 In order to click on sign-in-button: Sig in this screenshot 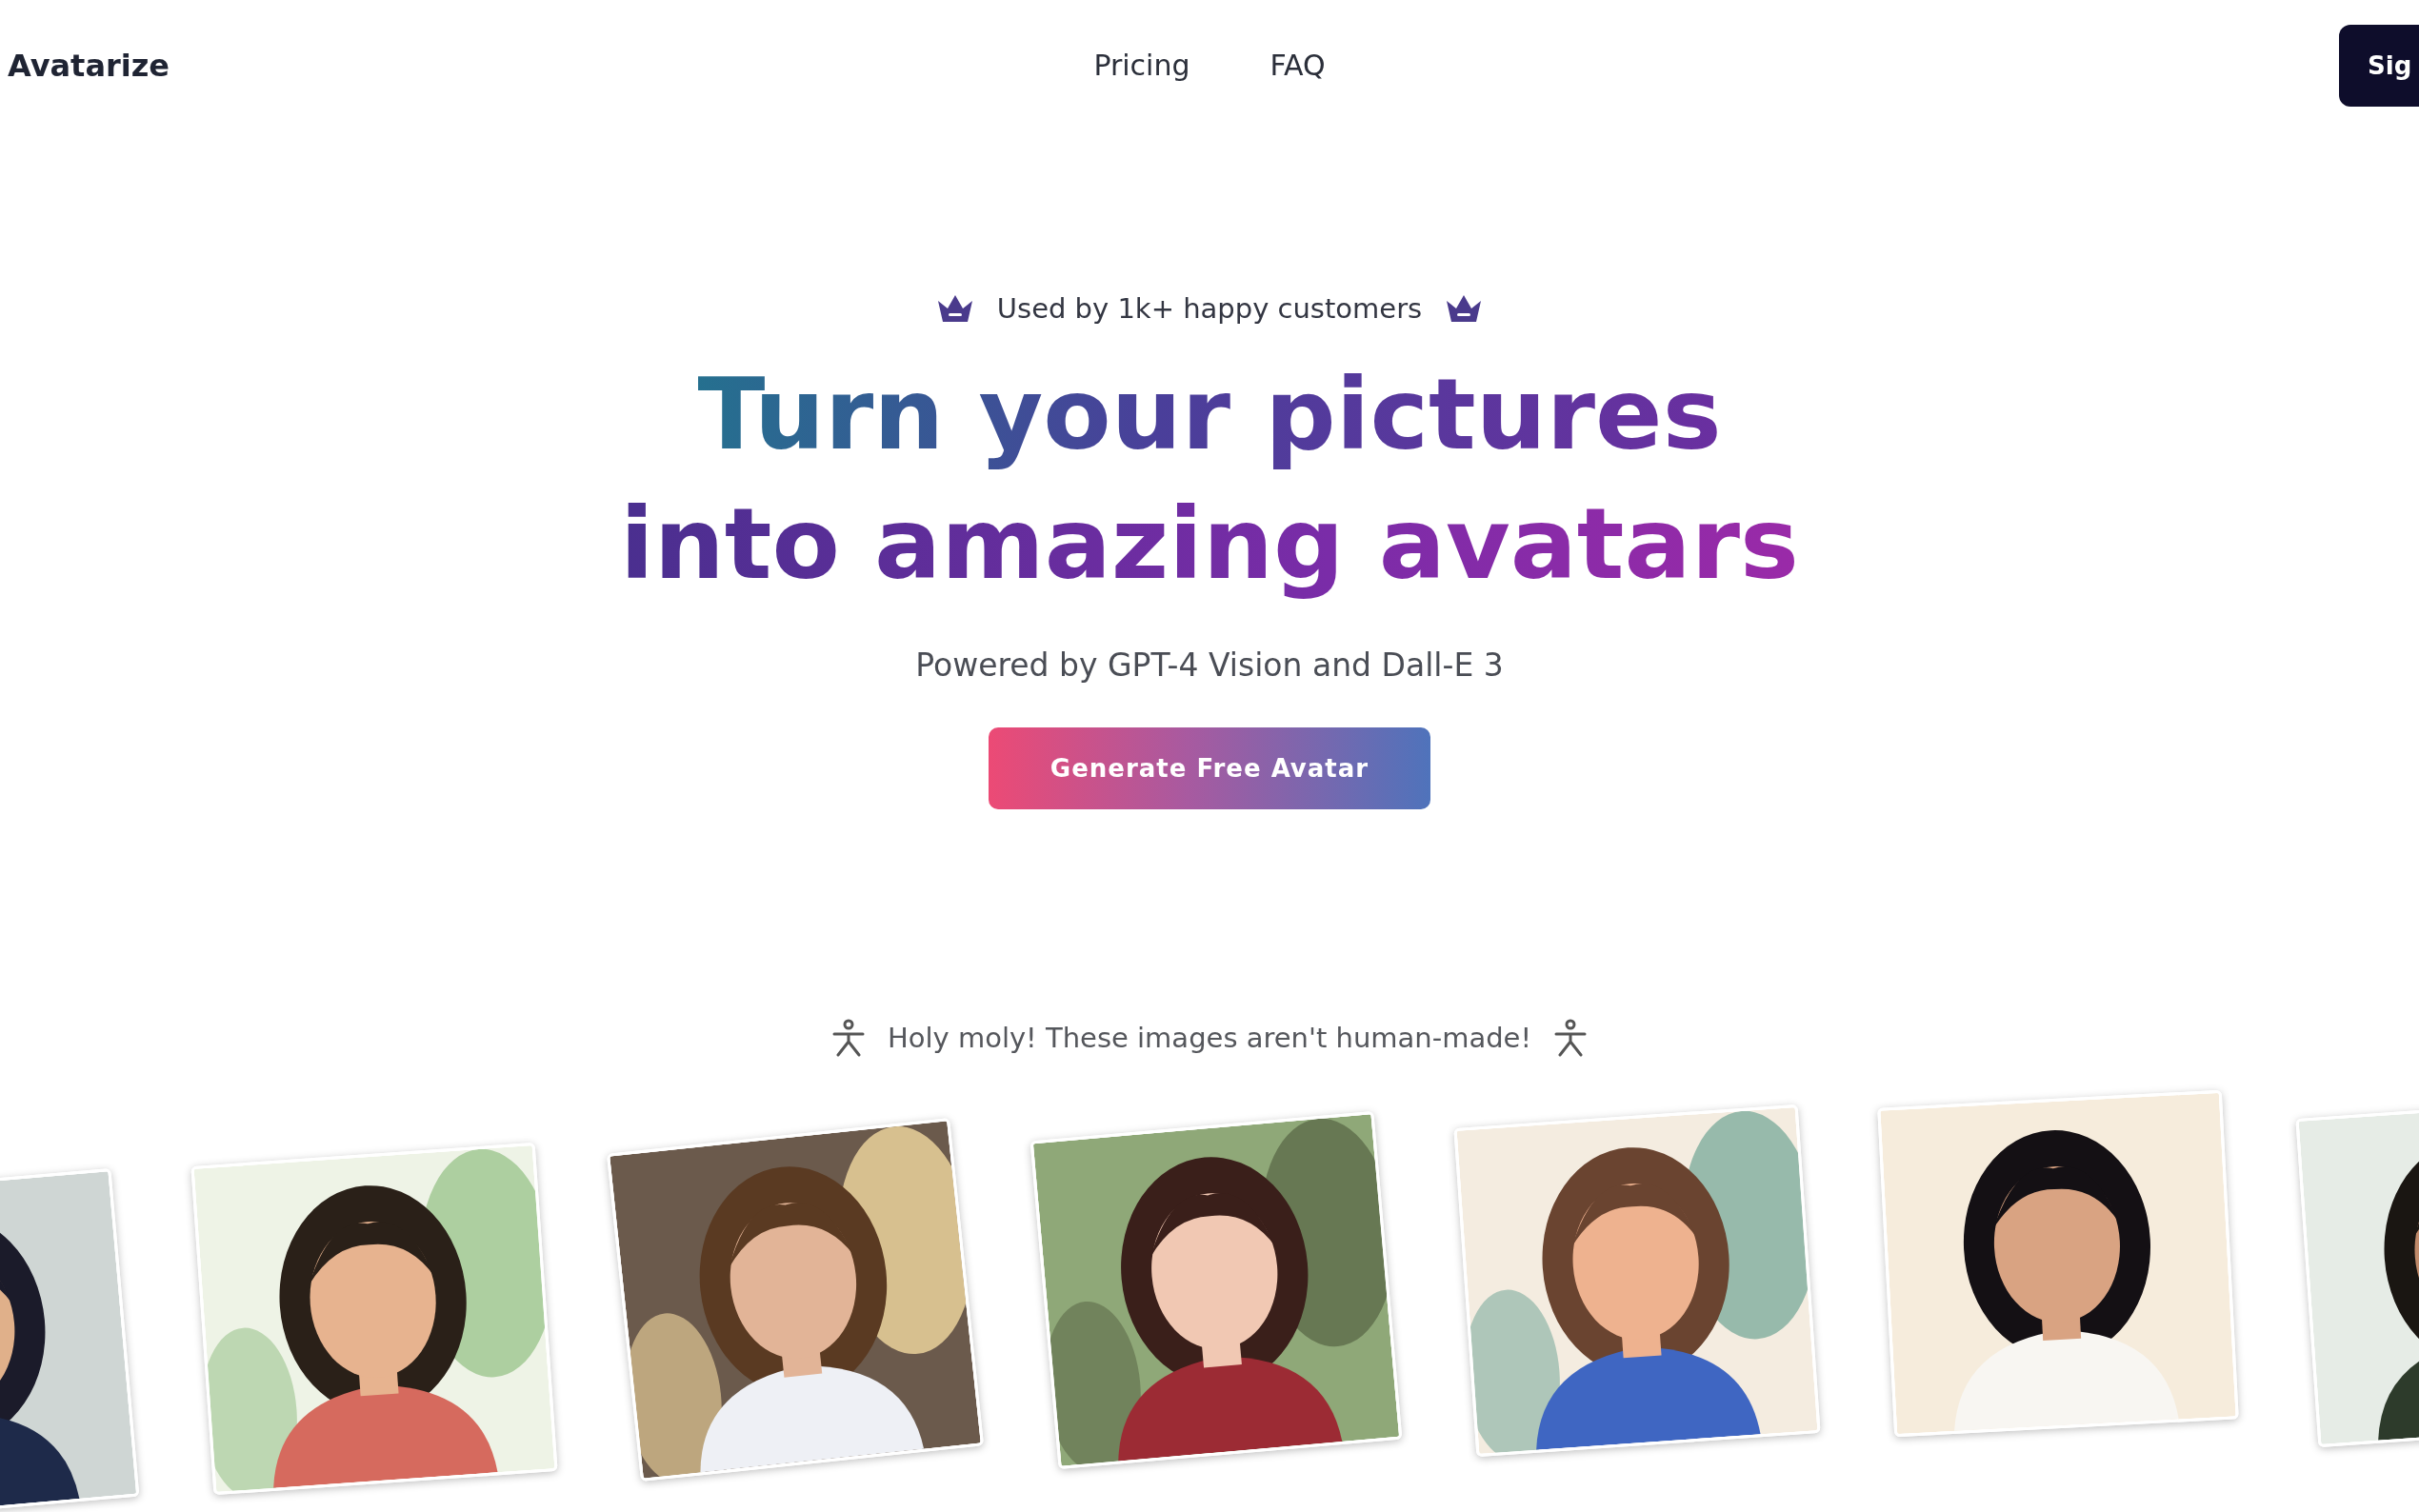, I will do `click(2379, 65)`.